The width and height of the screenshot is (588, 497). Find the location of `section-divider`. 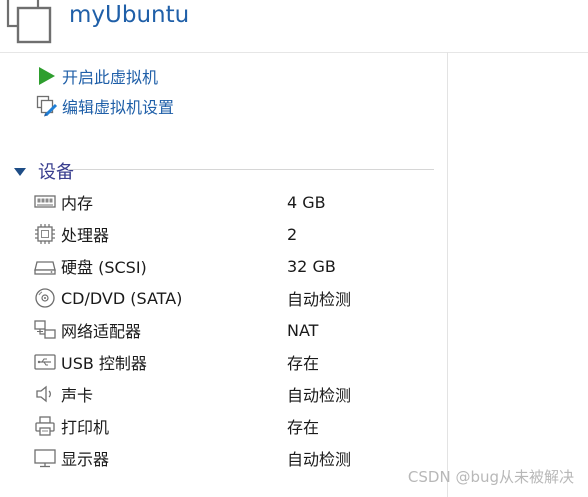

section-divider is located at coordinates (251, 169).